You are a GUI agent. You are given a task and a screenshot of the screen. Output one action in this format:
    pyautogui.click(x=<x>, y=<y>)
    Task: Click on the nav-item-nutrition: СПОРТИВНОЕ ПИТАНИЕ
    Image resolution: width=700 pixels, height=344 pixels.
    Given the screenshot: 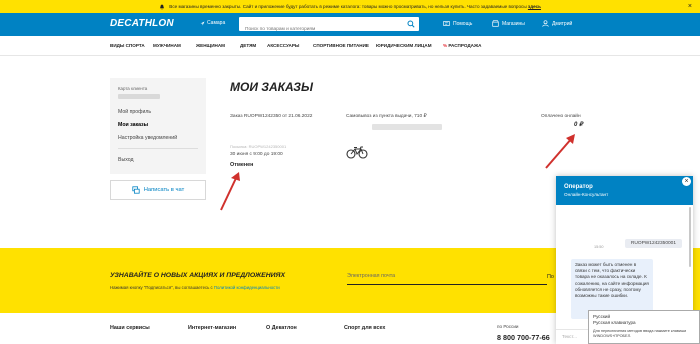 What is the action you would take?
    pyautogui.click(x=341, y=45)
    